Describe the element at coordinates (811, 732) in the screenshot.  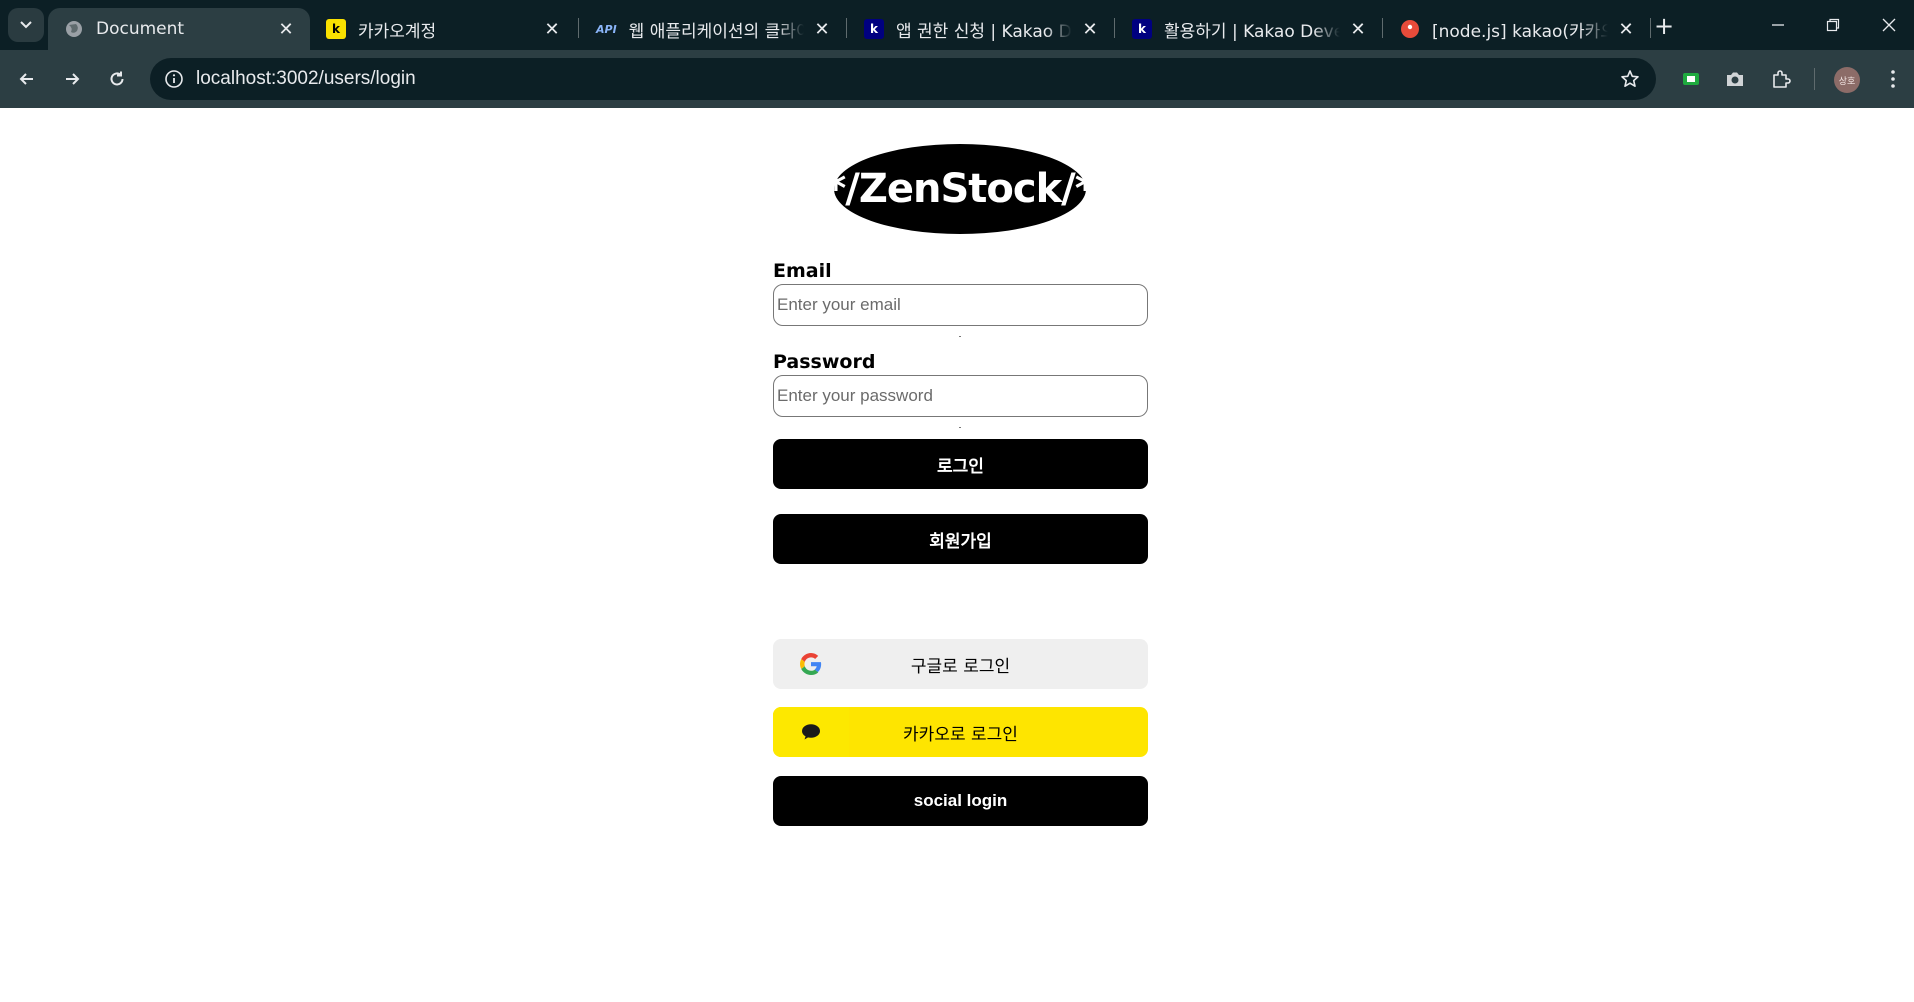
I see `speech-bubble-icon` at that location.